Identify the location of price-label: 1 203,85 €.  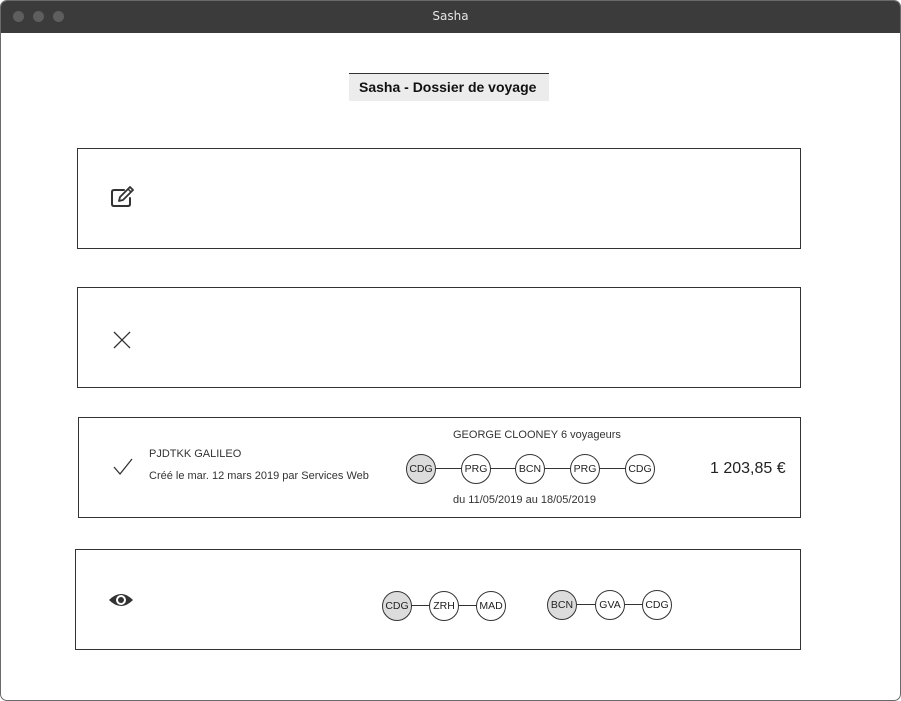
(748, 468).